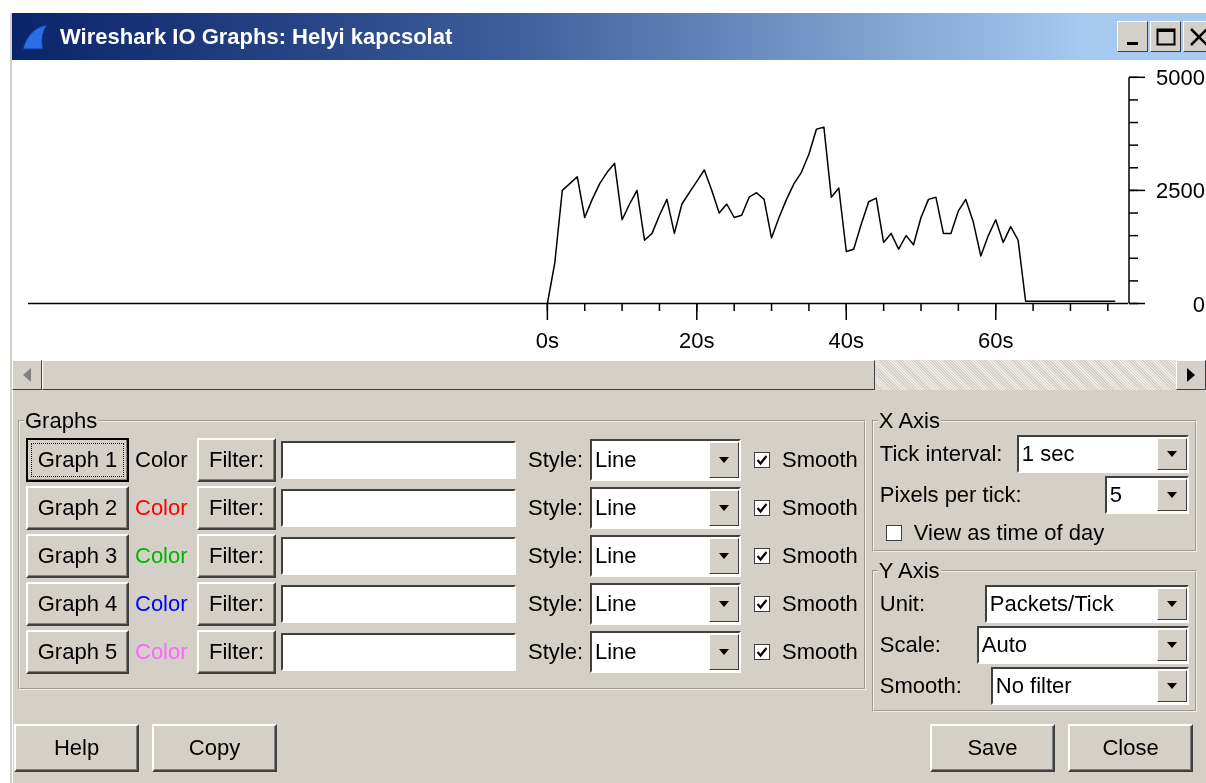 The width and height of the screenshot is (1206, 783). What do you see at coordinates (77, 652) in the screenshot?
I see `graph-button: Graph 5` at bounding box center [77, 652].